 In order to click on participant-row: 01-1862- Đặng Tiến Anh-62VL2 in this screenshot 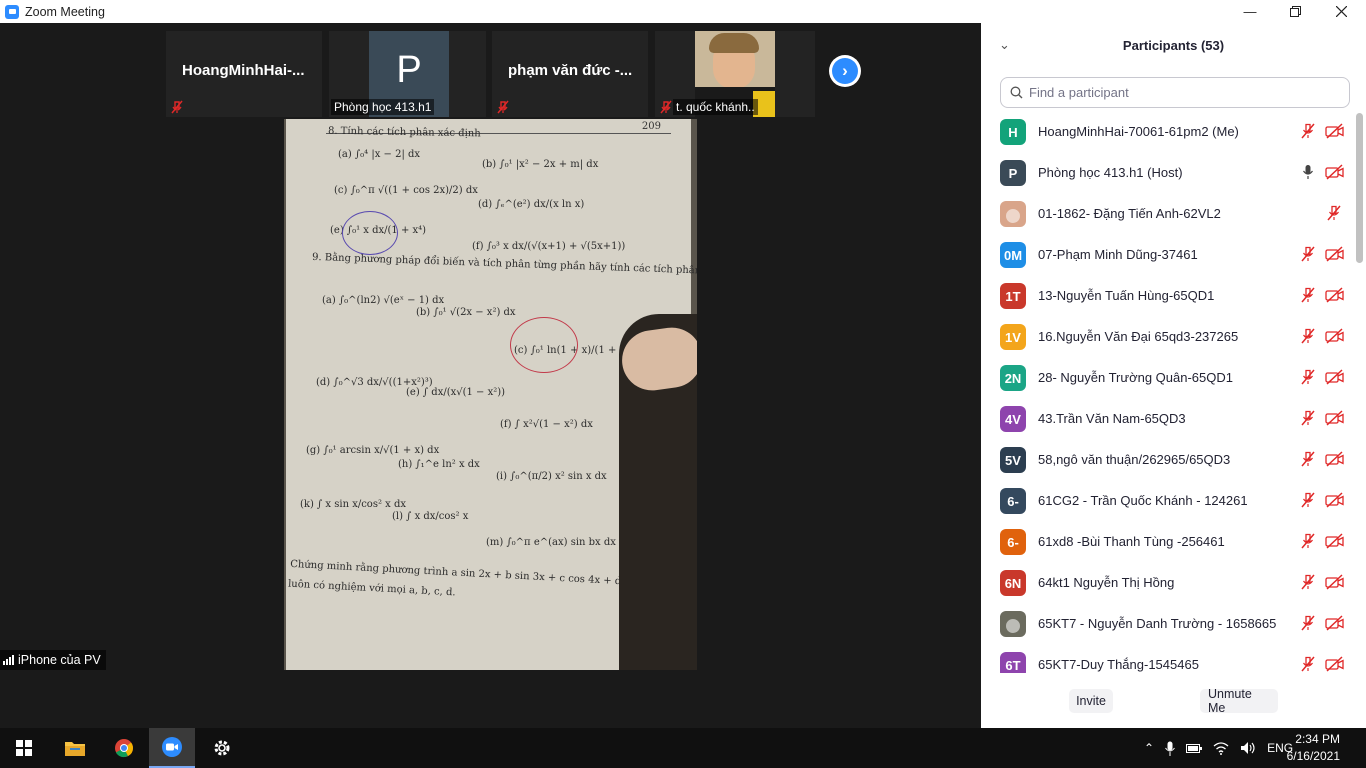, I will do `click(1167, 213)`.